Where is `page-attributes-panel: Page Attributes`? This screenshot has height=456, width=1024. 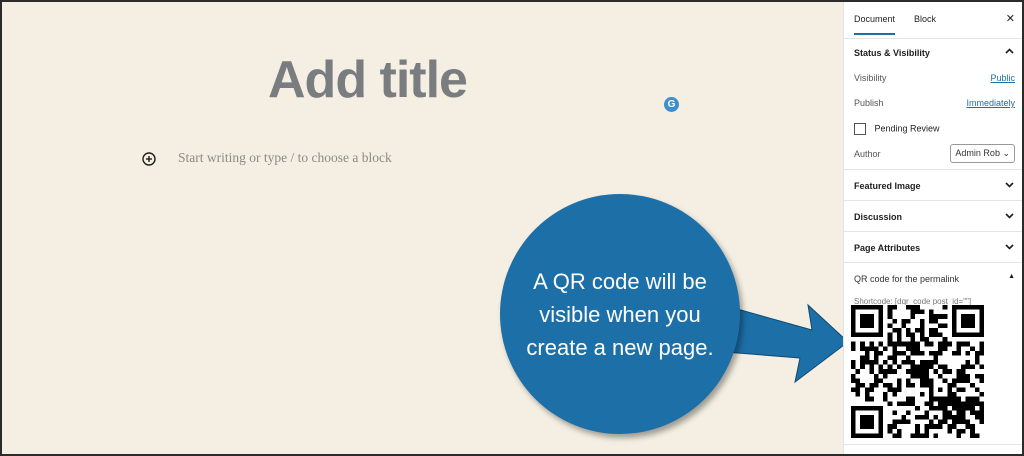 page-attributes-panel: Page Attributes is located at coordinates (934, 247).